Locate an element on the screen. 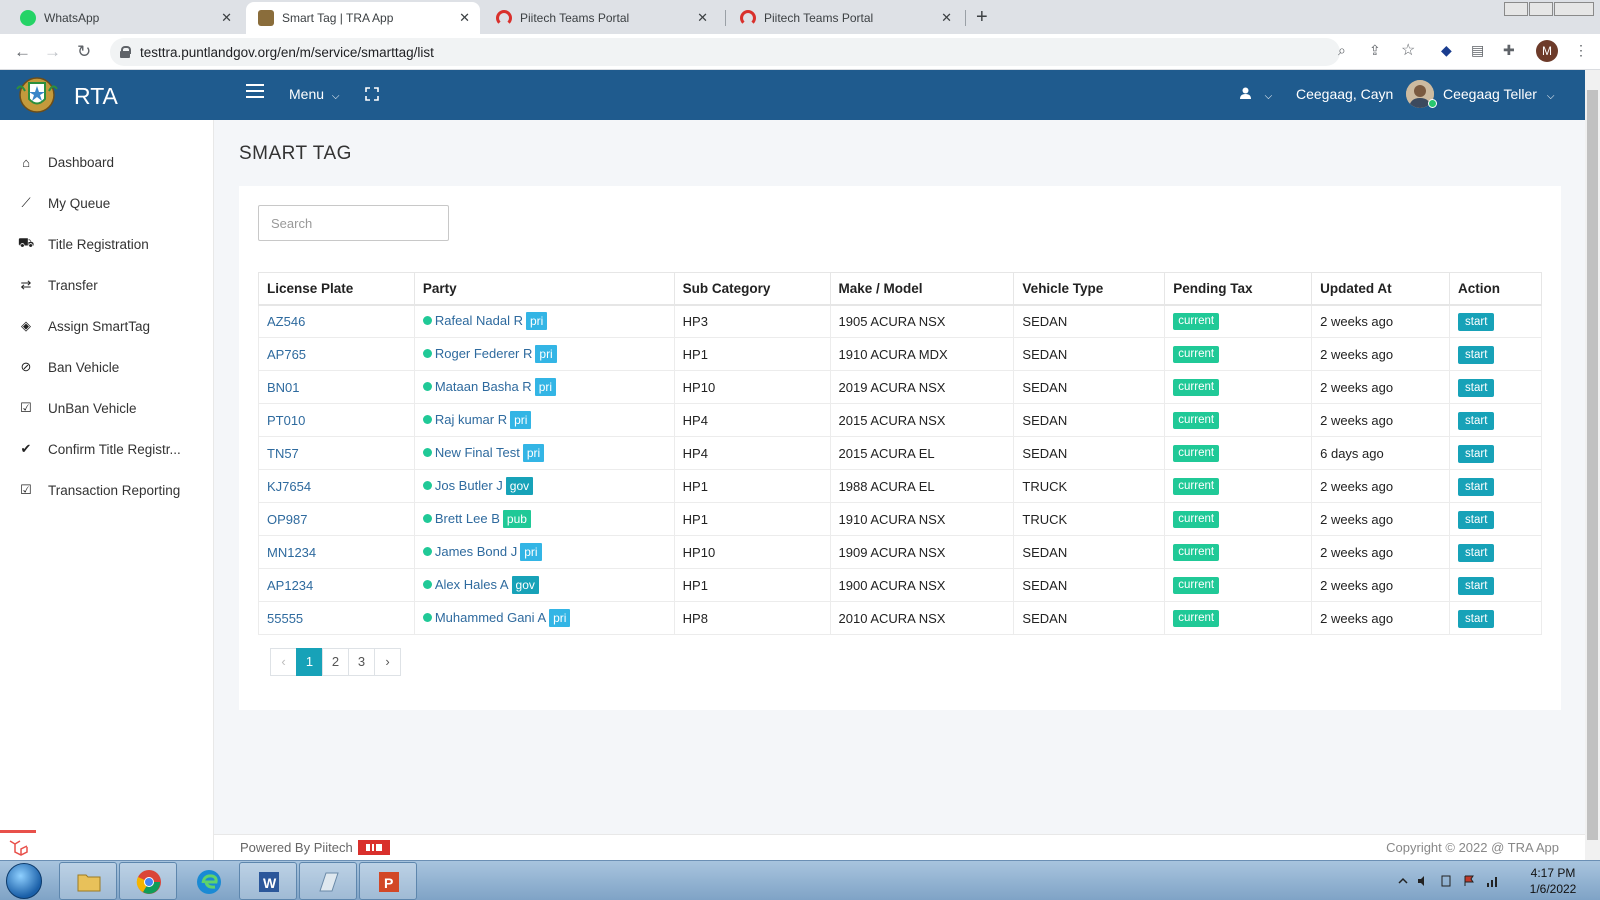 Image resolution: width=1600 pixels, height=900 pixels. license-plate-link: AP1234 is located at coordinates (290, 585).